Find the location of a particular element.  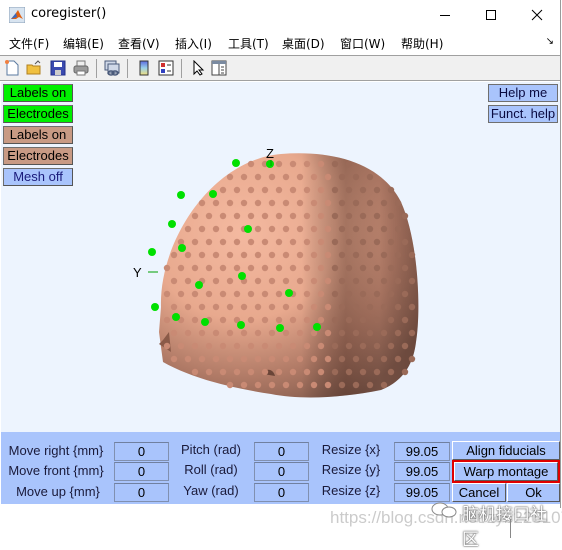

minimize-icon is located at coordinates (445, 15).